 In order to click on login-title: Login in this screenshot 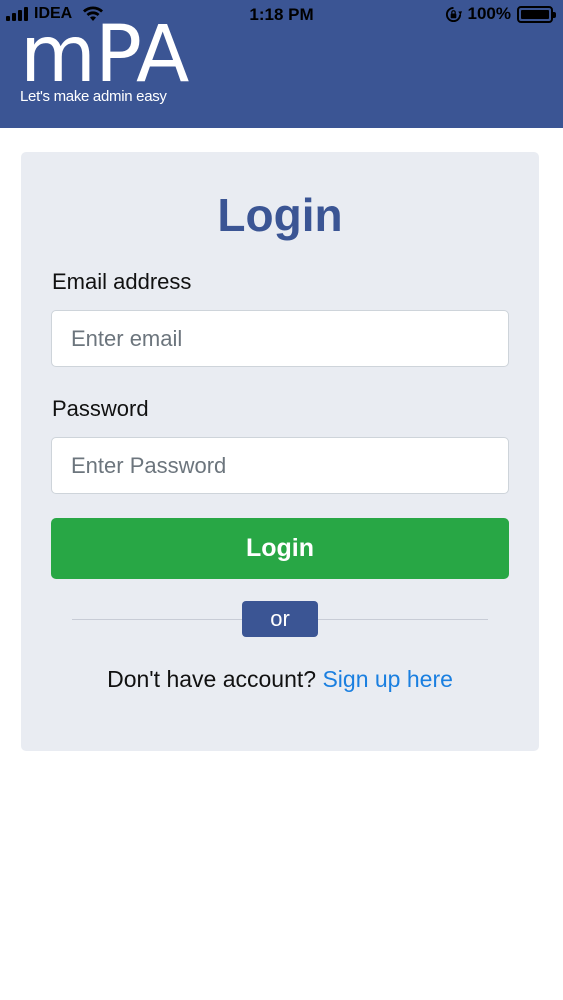, I will do `click(280, 215)`.